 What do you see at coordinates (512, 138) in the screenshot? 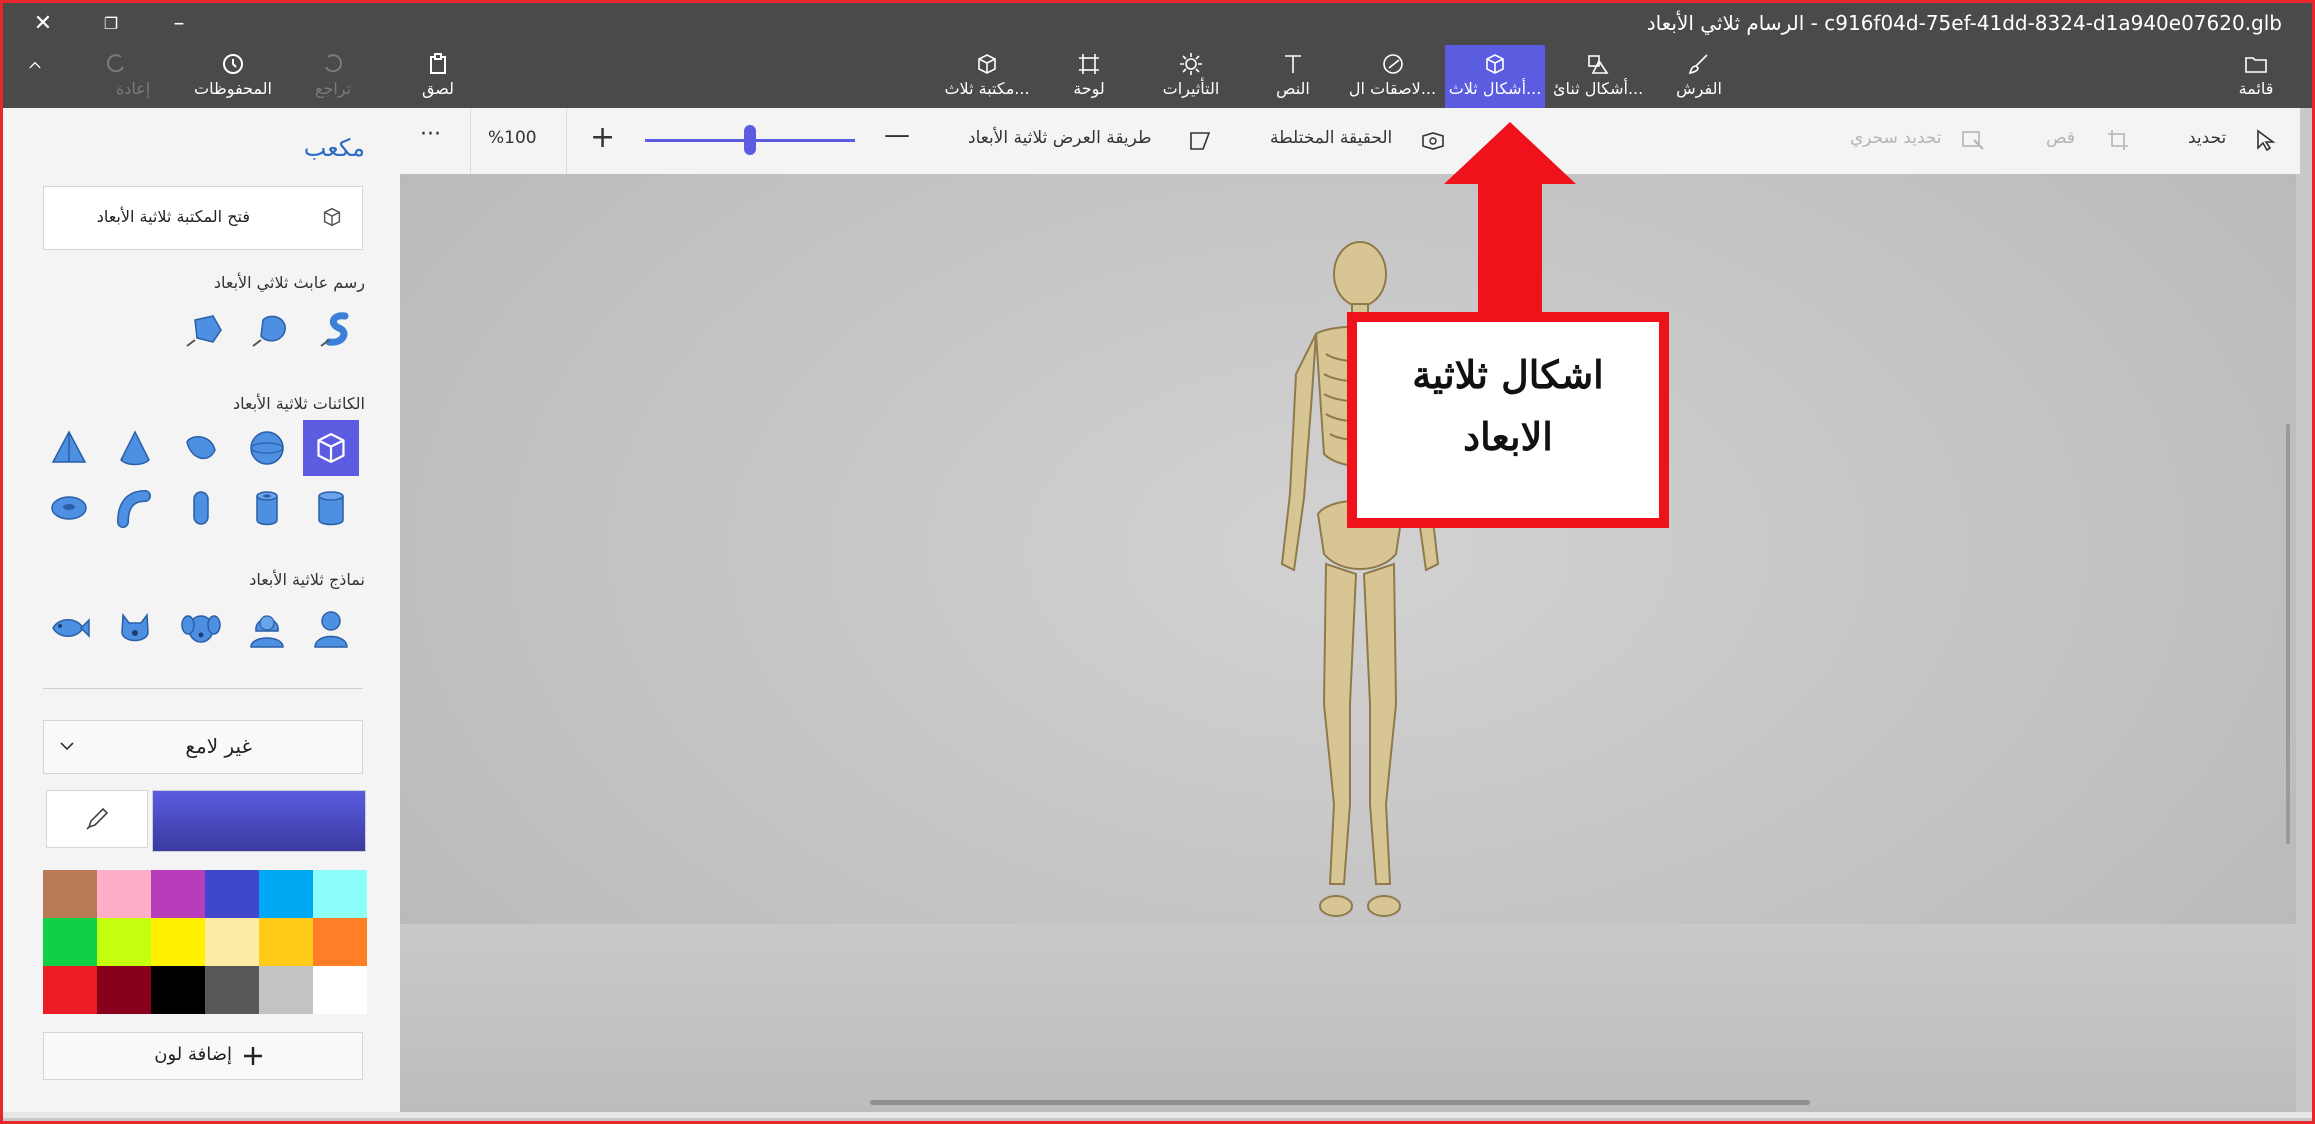
I see `zoom-value: %100` at bounding box center [512, 138].